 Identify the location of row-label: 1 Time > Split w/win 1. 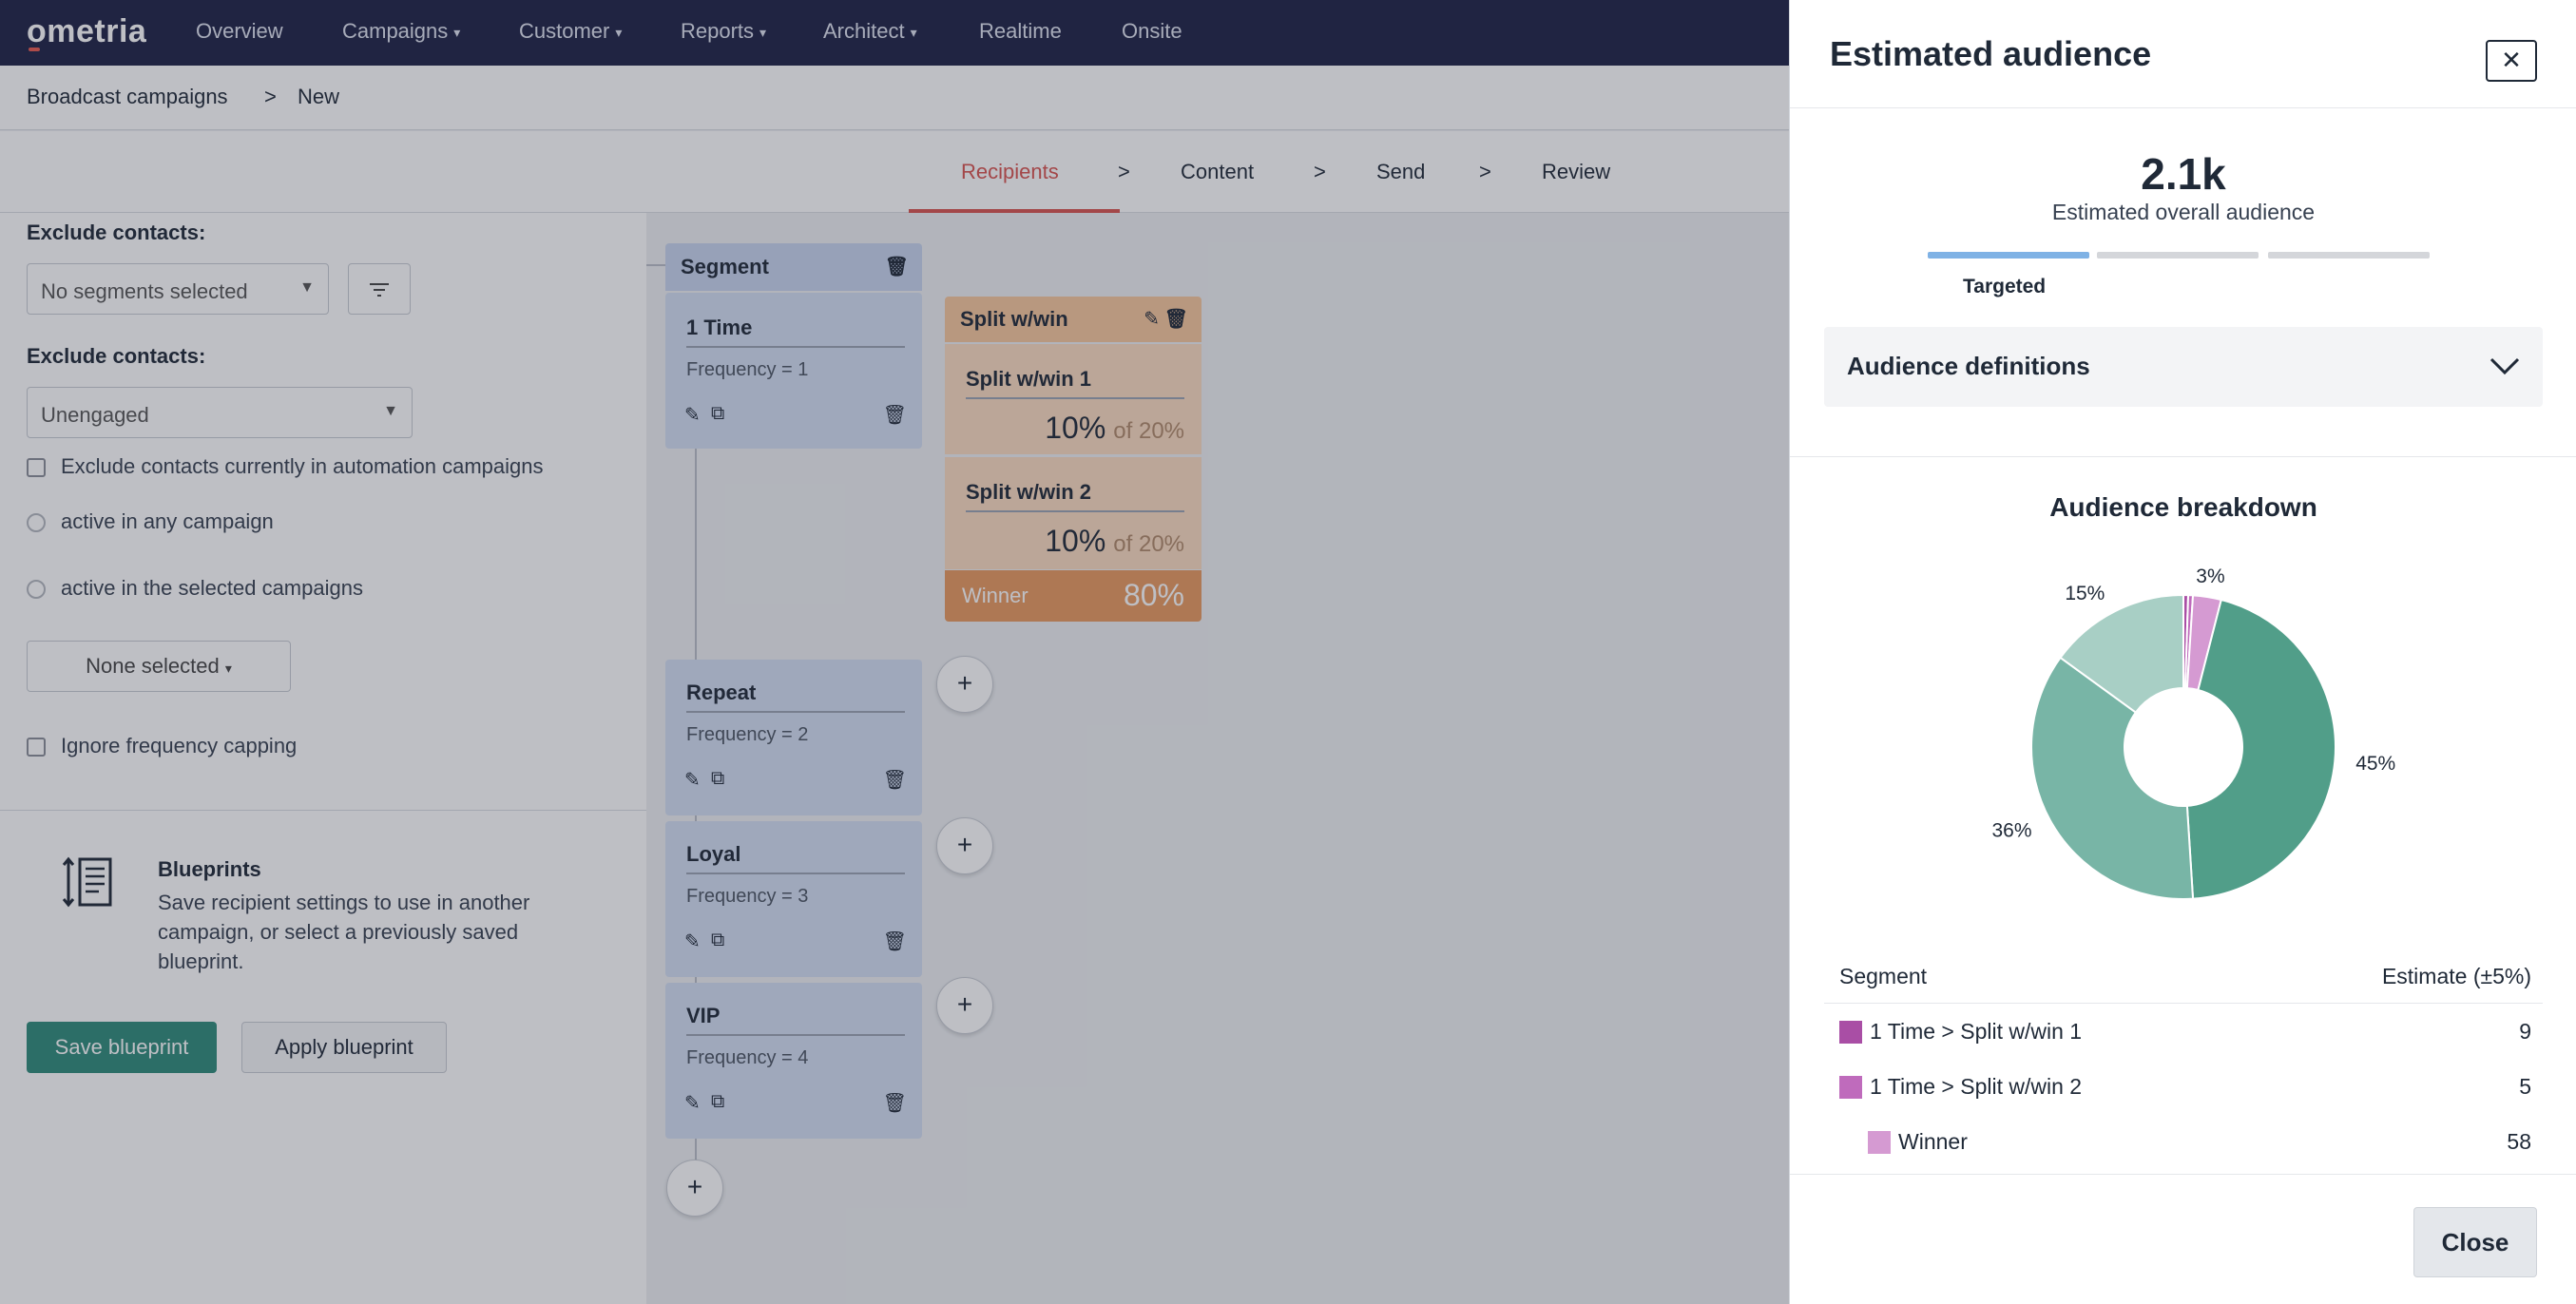
(1977, 1031).